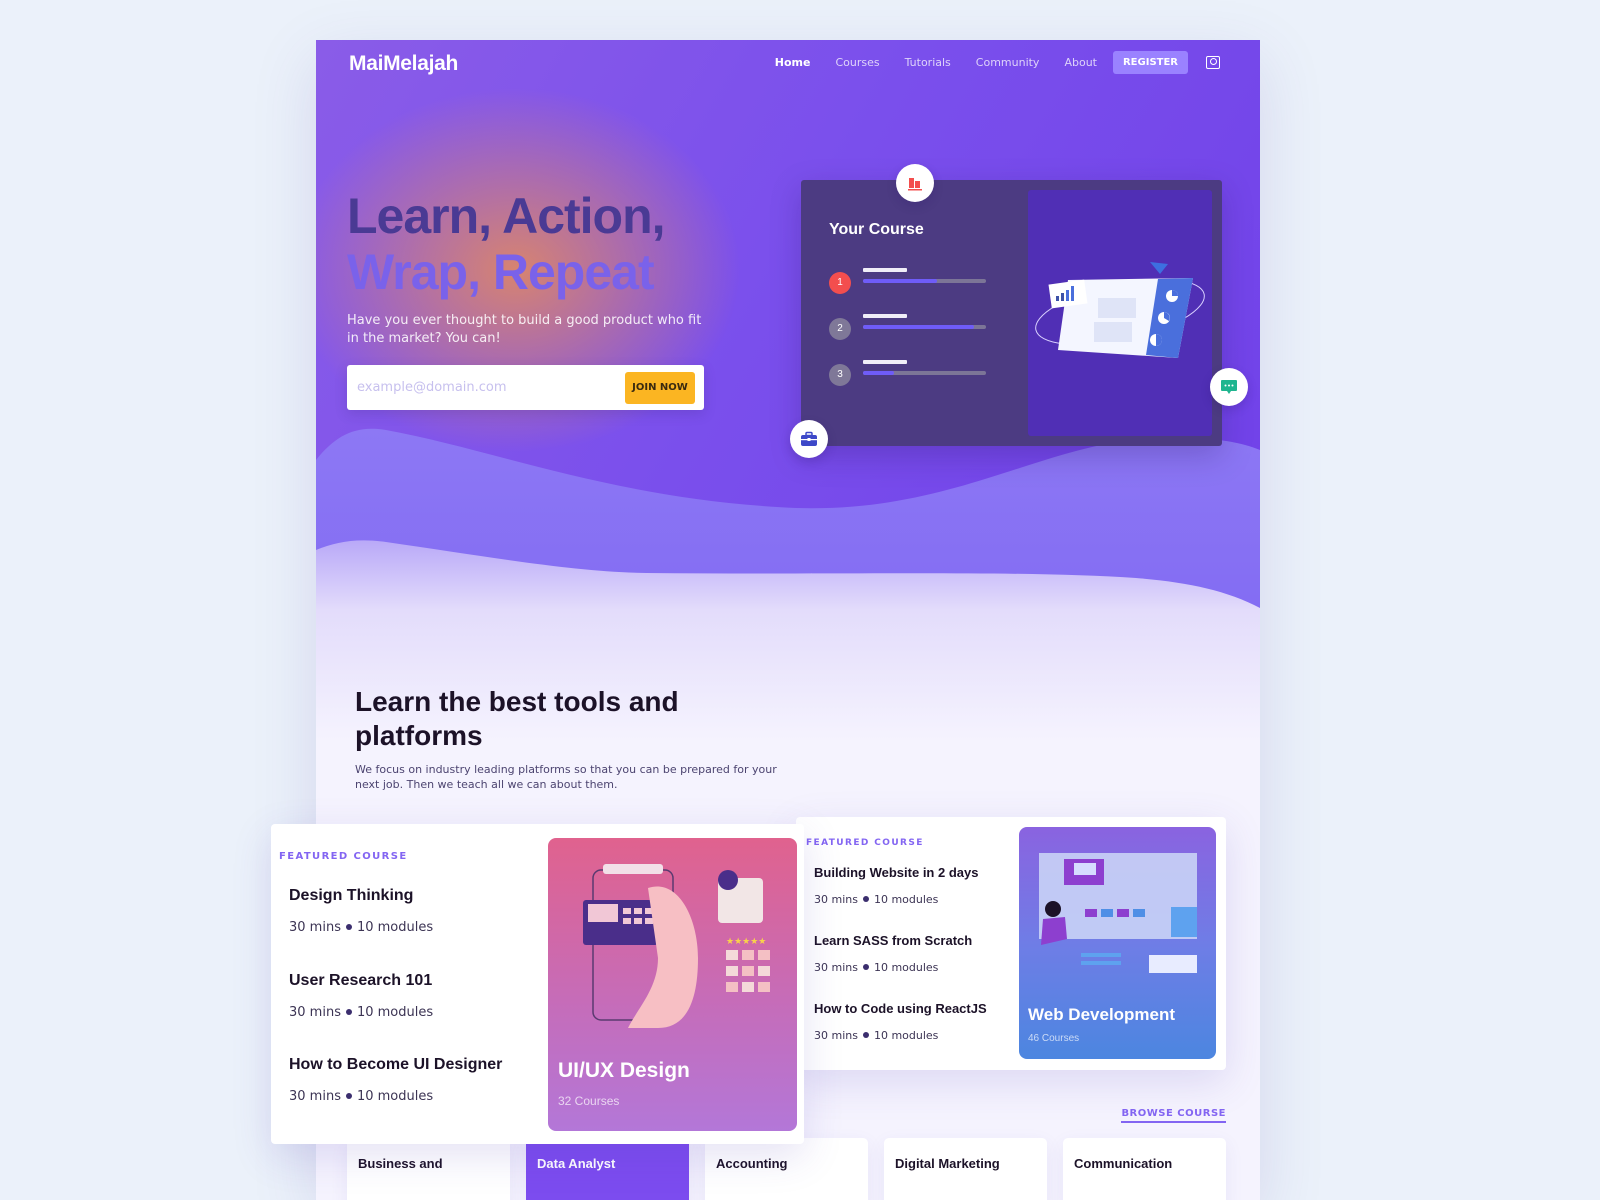  What do you see at coordinates (1008, 62) in the screenshot?
I see `nav-community: Community` at bounding box center [1008, 62].